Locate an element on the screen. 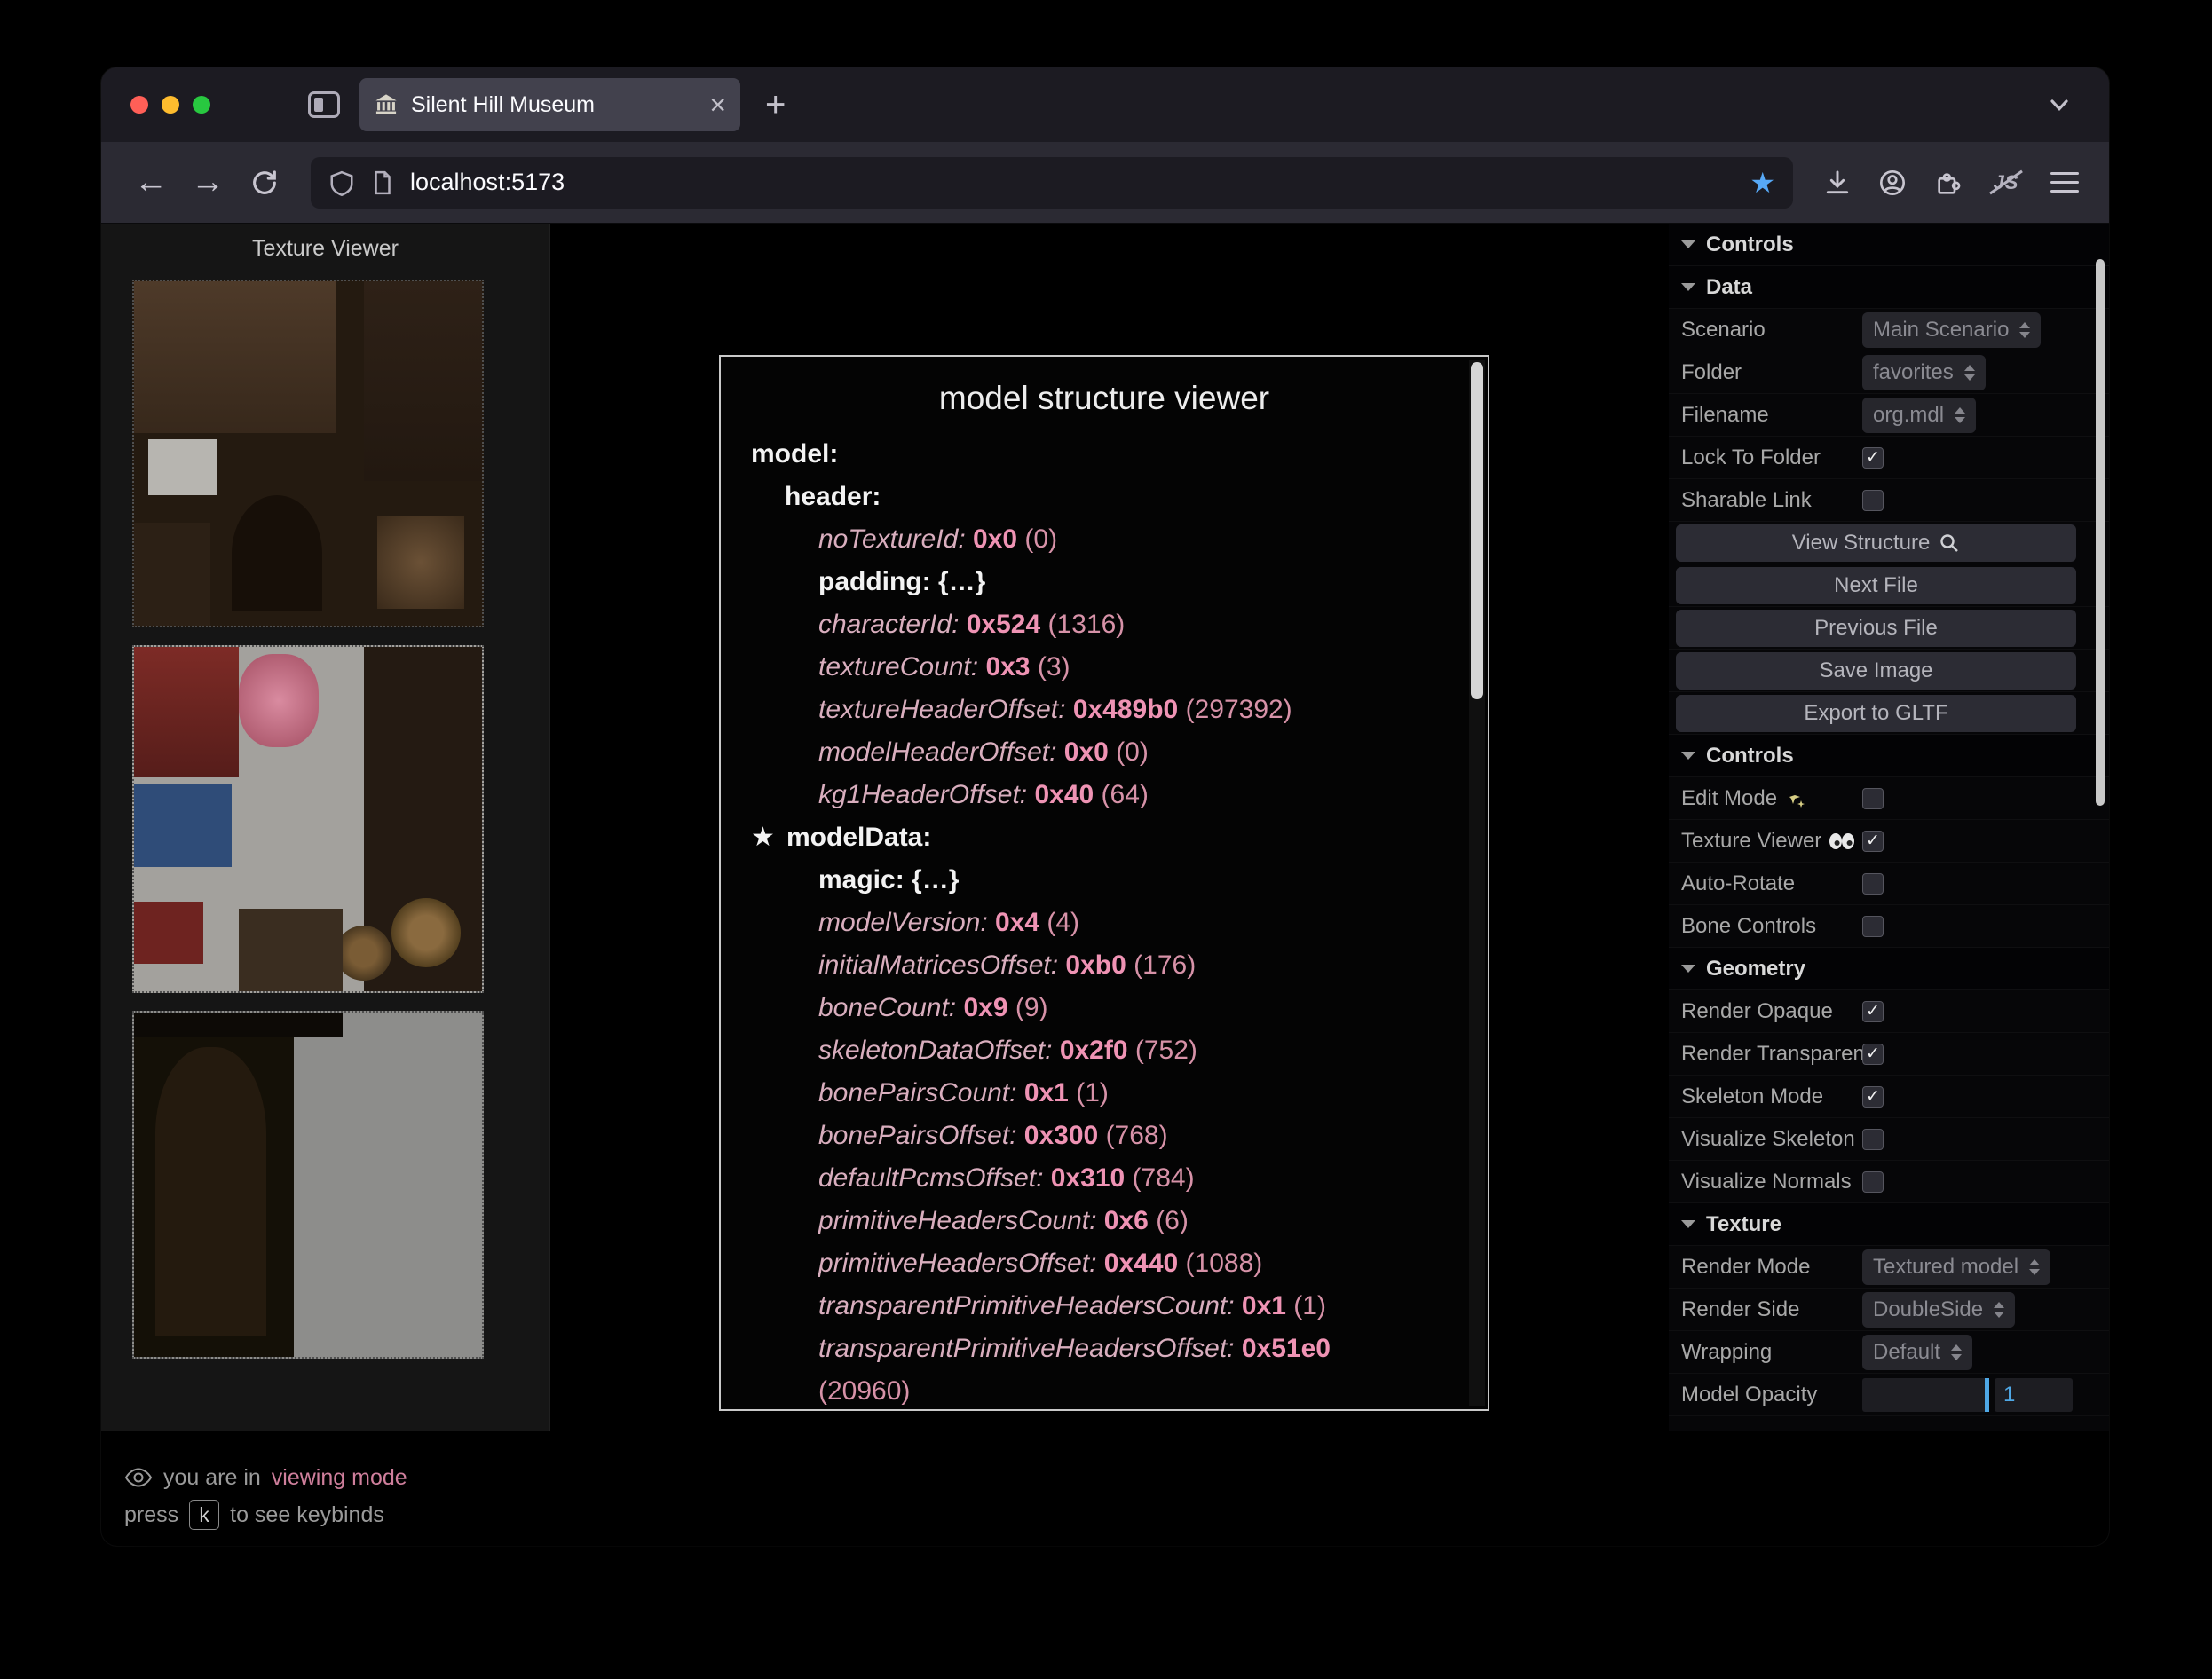 The height and width of the screenshot is (1679, 2212). page-scrollbar-thumb is located at coordinates (2100, 533).